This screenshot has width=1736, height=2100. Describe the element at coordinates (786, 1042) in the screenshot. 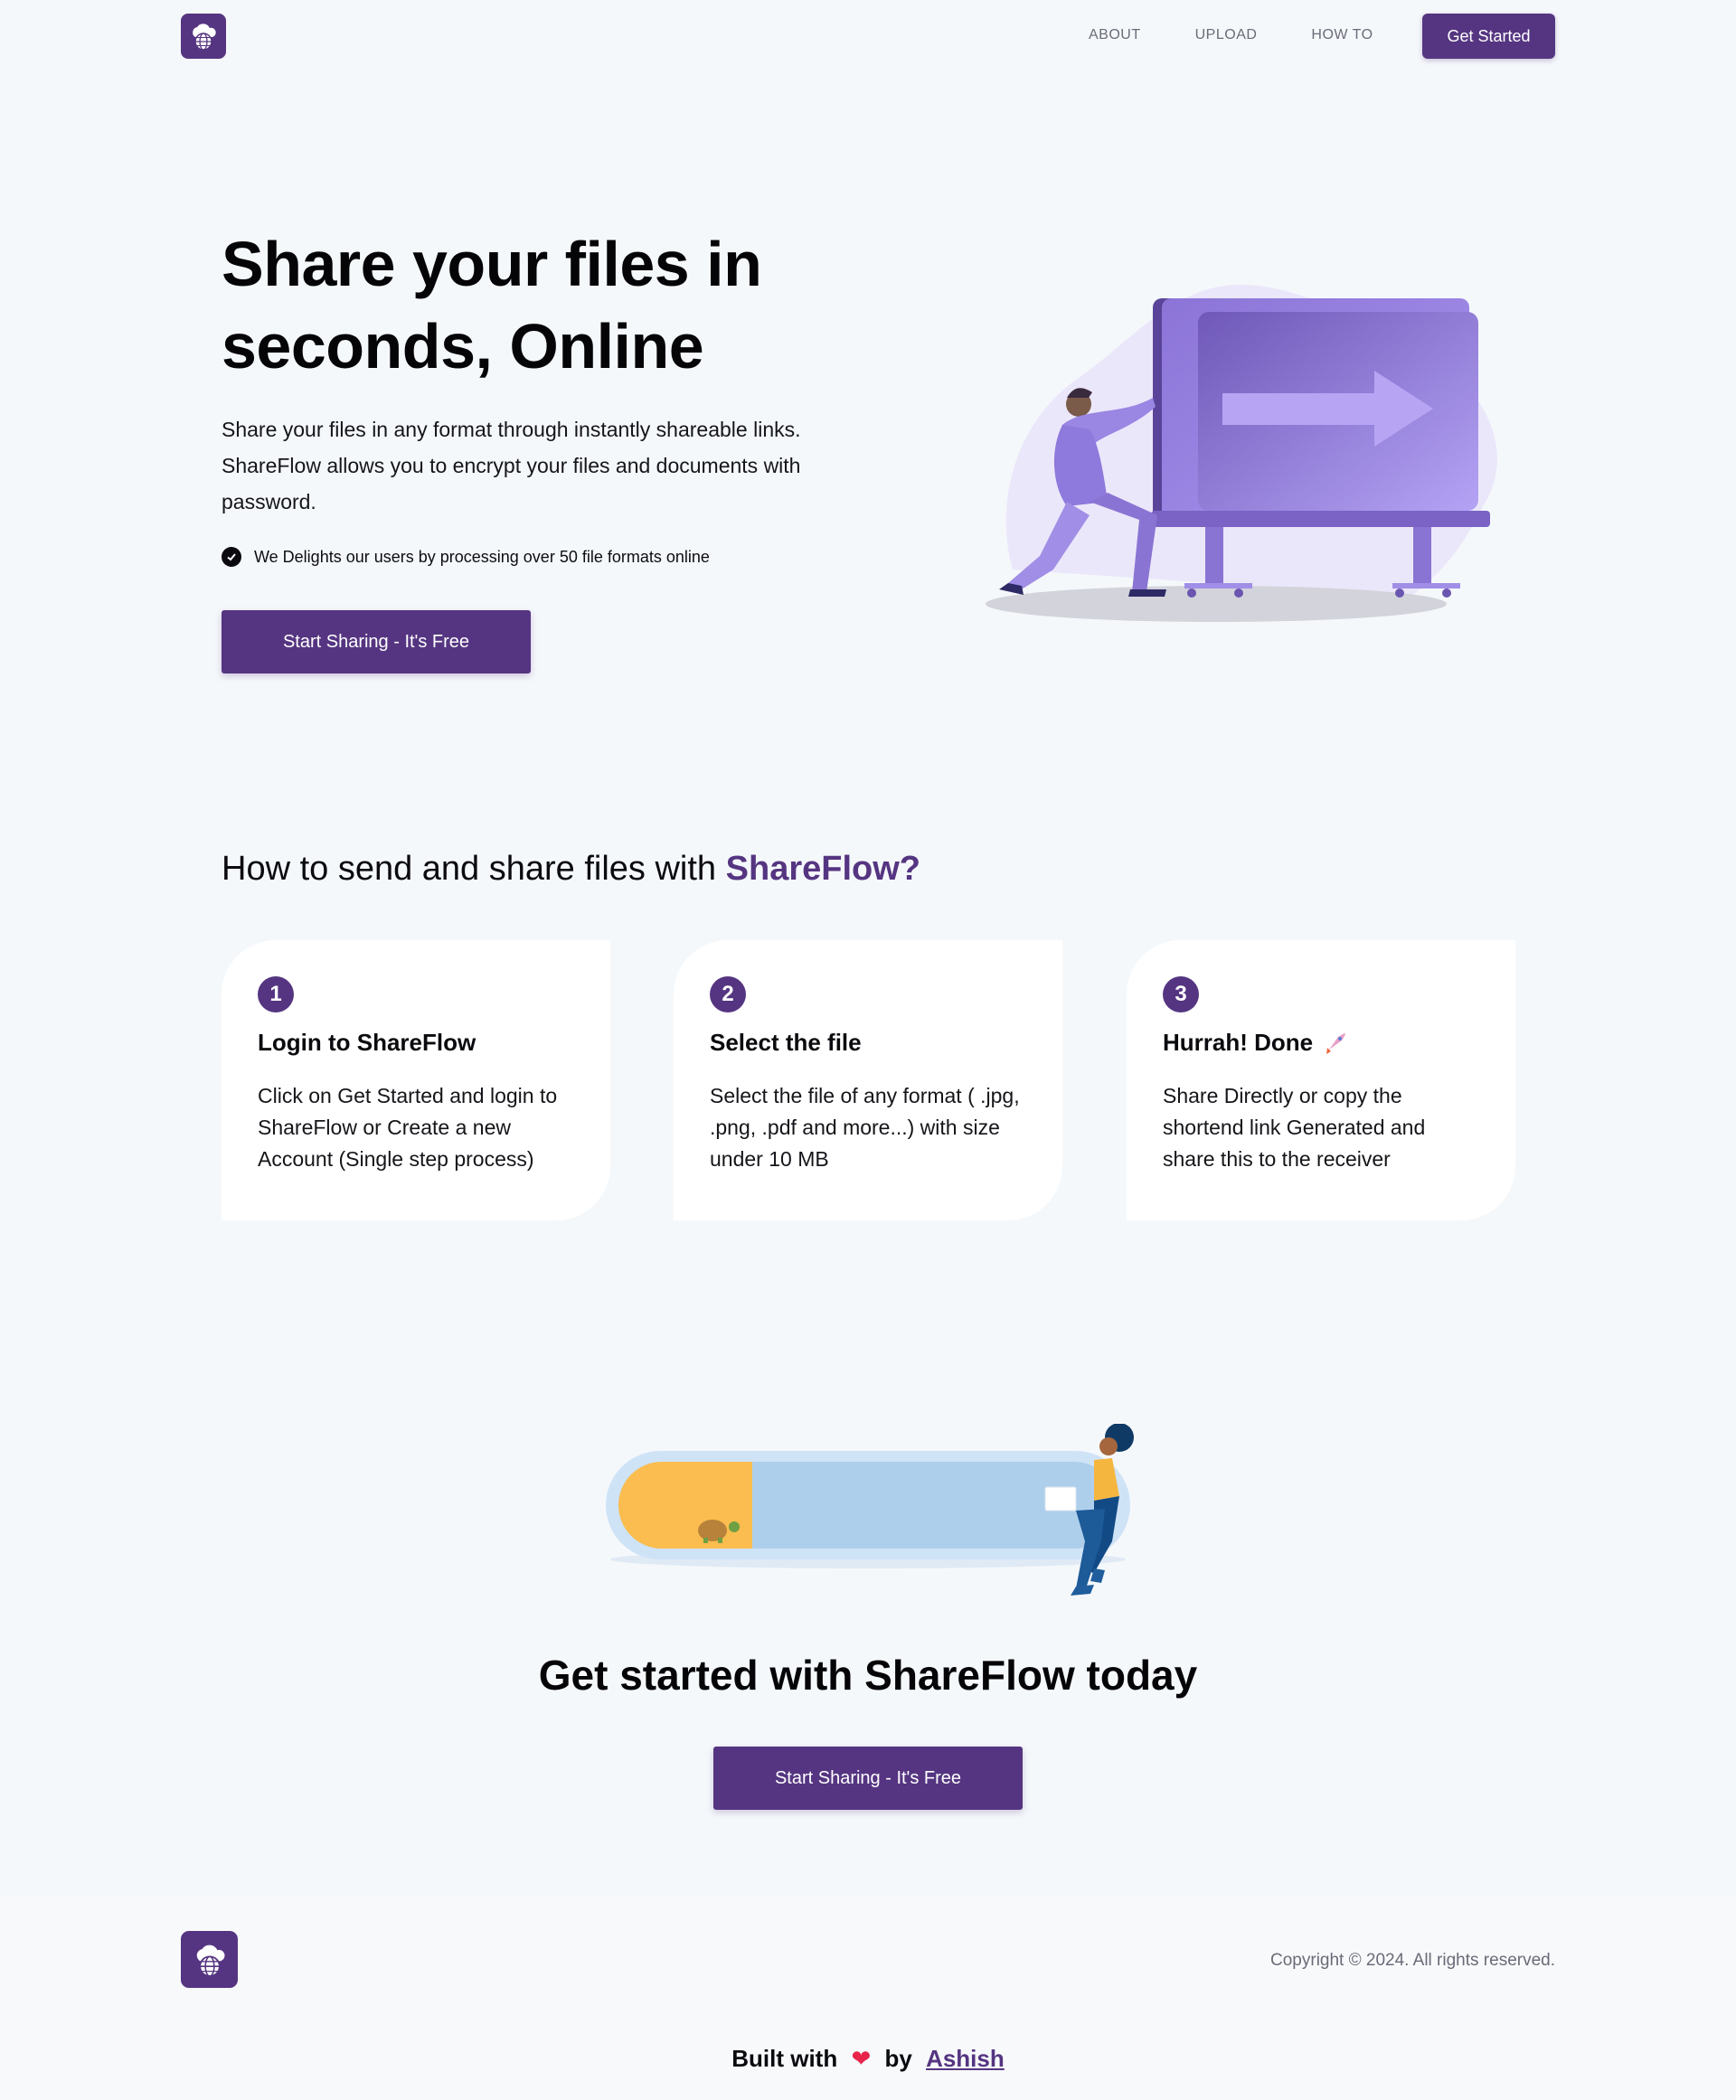

I see `step-title: Select the file` at that location.